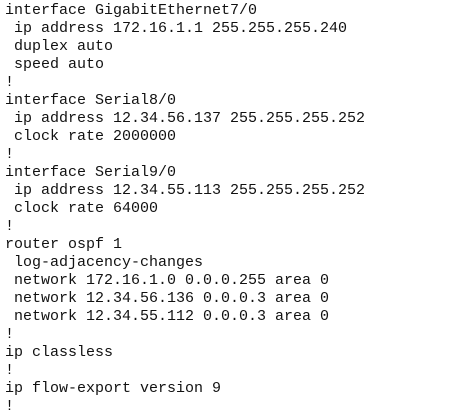 This screenshot has width=452, height=417. Describe the element at coordinates (59, 46) in the screenshot. I see `config-line-gi7-0-duplex: duplex auto` at that location.